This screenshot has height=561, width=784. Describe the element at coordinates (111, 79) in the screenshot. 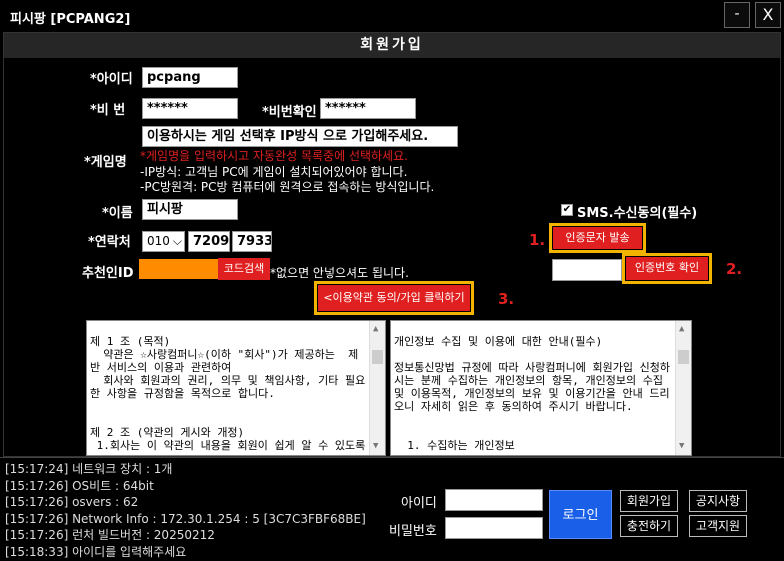

I see `id-label: *아이디` at that location.